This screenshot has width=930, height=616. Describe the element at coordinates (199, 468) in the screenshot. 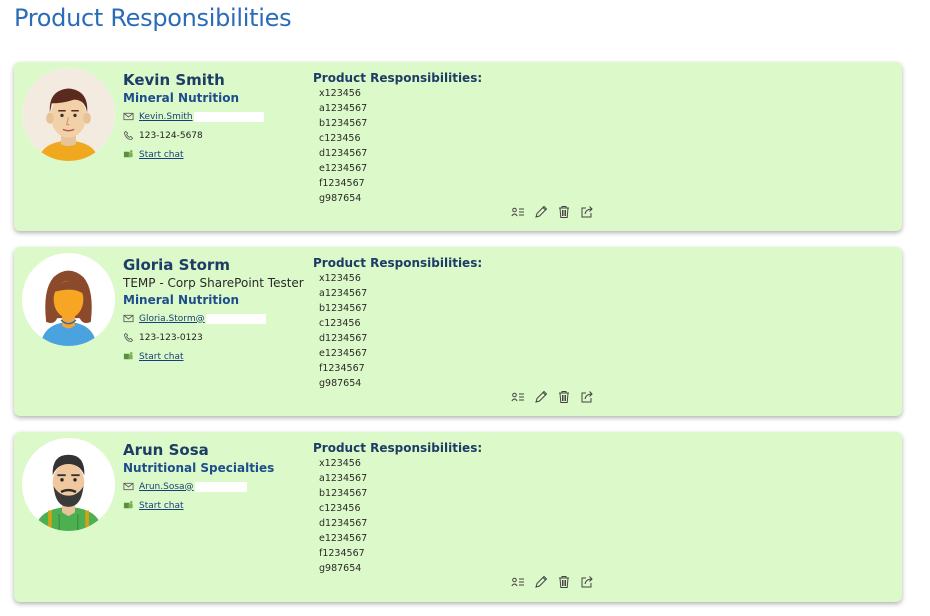

I see `person-department: Nutritional Specialties` at that location.